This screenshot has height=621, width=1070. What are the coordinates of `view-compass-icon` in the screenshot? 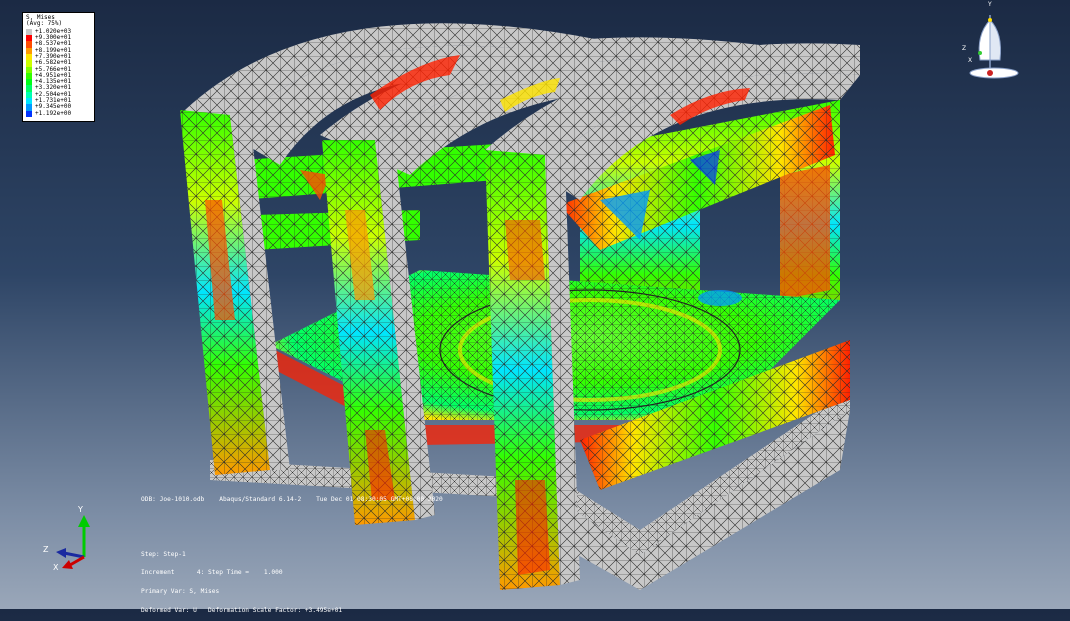 It's located at (993, 45).